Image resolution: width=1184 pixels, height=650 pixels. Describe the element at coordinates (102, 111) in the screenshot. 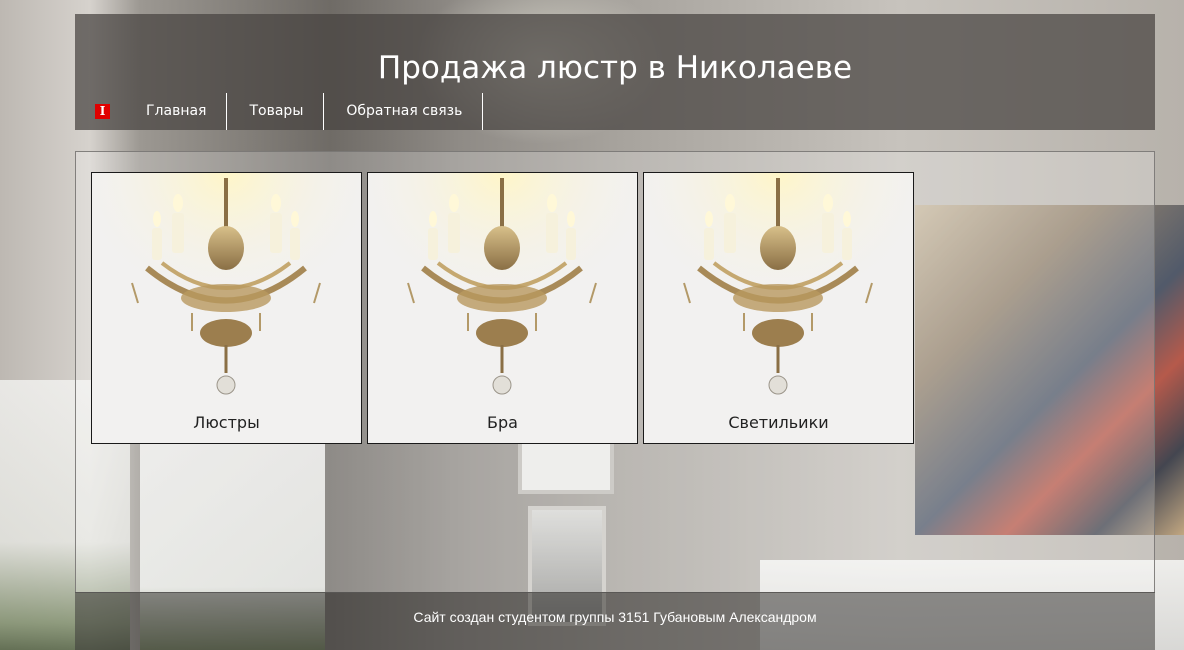

I see `site-logo-icon: I` at that location.